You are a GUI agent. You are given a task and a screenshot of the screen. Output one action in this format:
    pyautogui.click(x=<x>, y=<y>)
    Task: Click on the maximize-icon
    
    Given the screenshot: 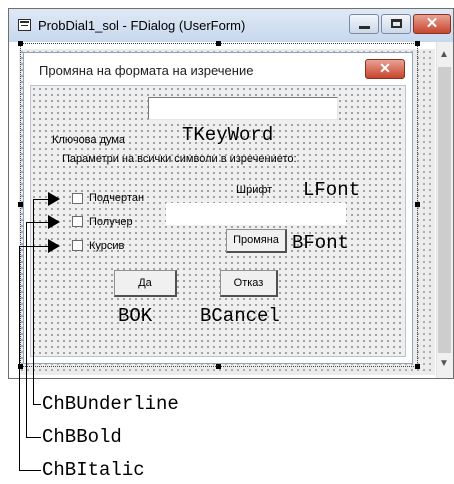 What is the action you would take?
    pyautogui.click(x=396, y=23)
    